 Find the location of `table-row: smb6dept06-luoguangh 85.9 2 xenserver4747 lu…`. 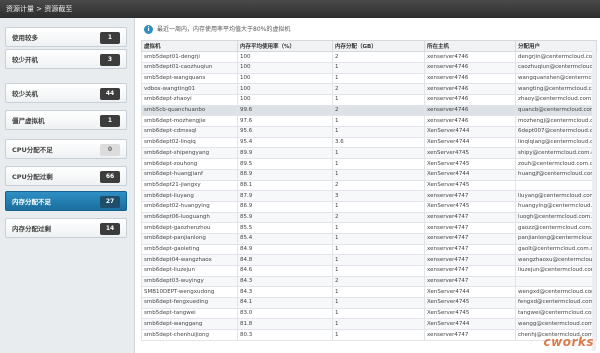

table-row: smb6dept06-luoguangh 85.9 2 xenserver4747 lu… is located at coordinates (369, 217).